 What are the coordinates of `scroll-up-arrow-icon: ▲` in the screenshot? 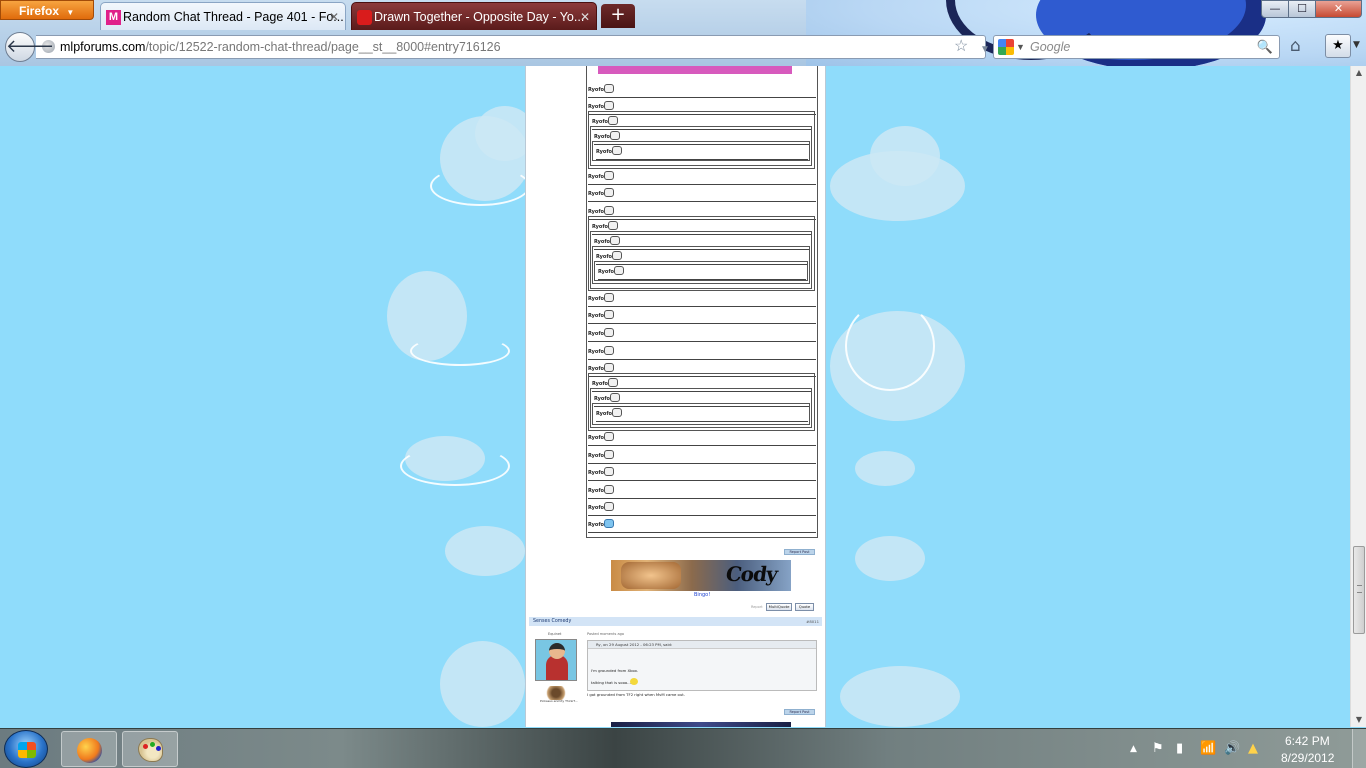 It's located at (1359, 73).